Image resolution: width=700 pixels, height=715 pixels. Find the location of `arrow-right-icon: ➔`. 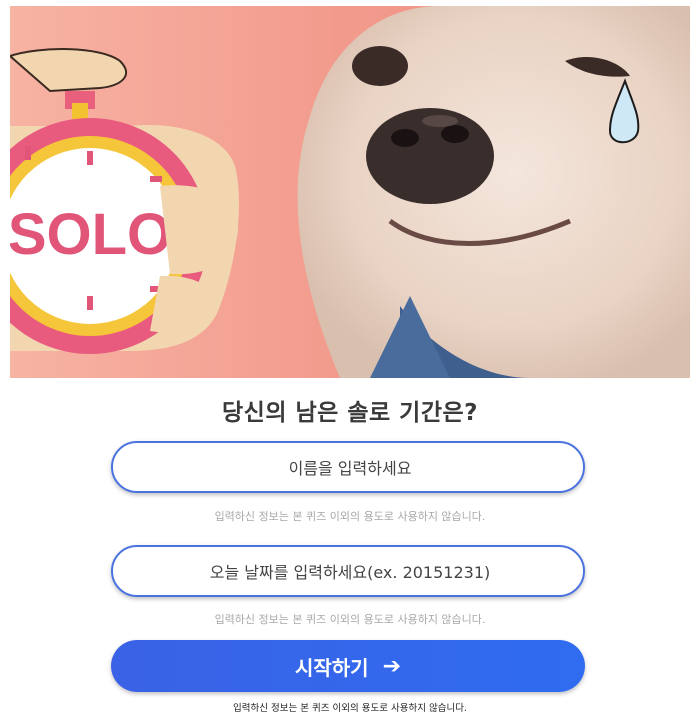

arrow-right-icon: ➔ is located at coordinates (392, 666).